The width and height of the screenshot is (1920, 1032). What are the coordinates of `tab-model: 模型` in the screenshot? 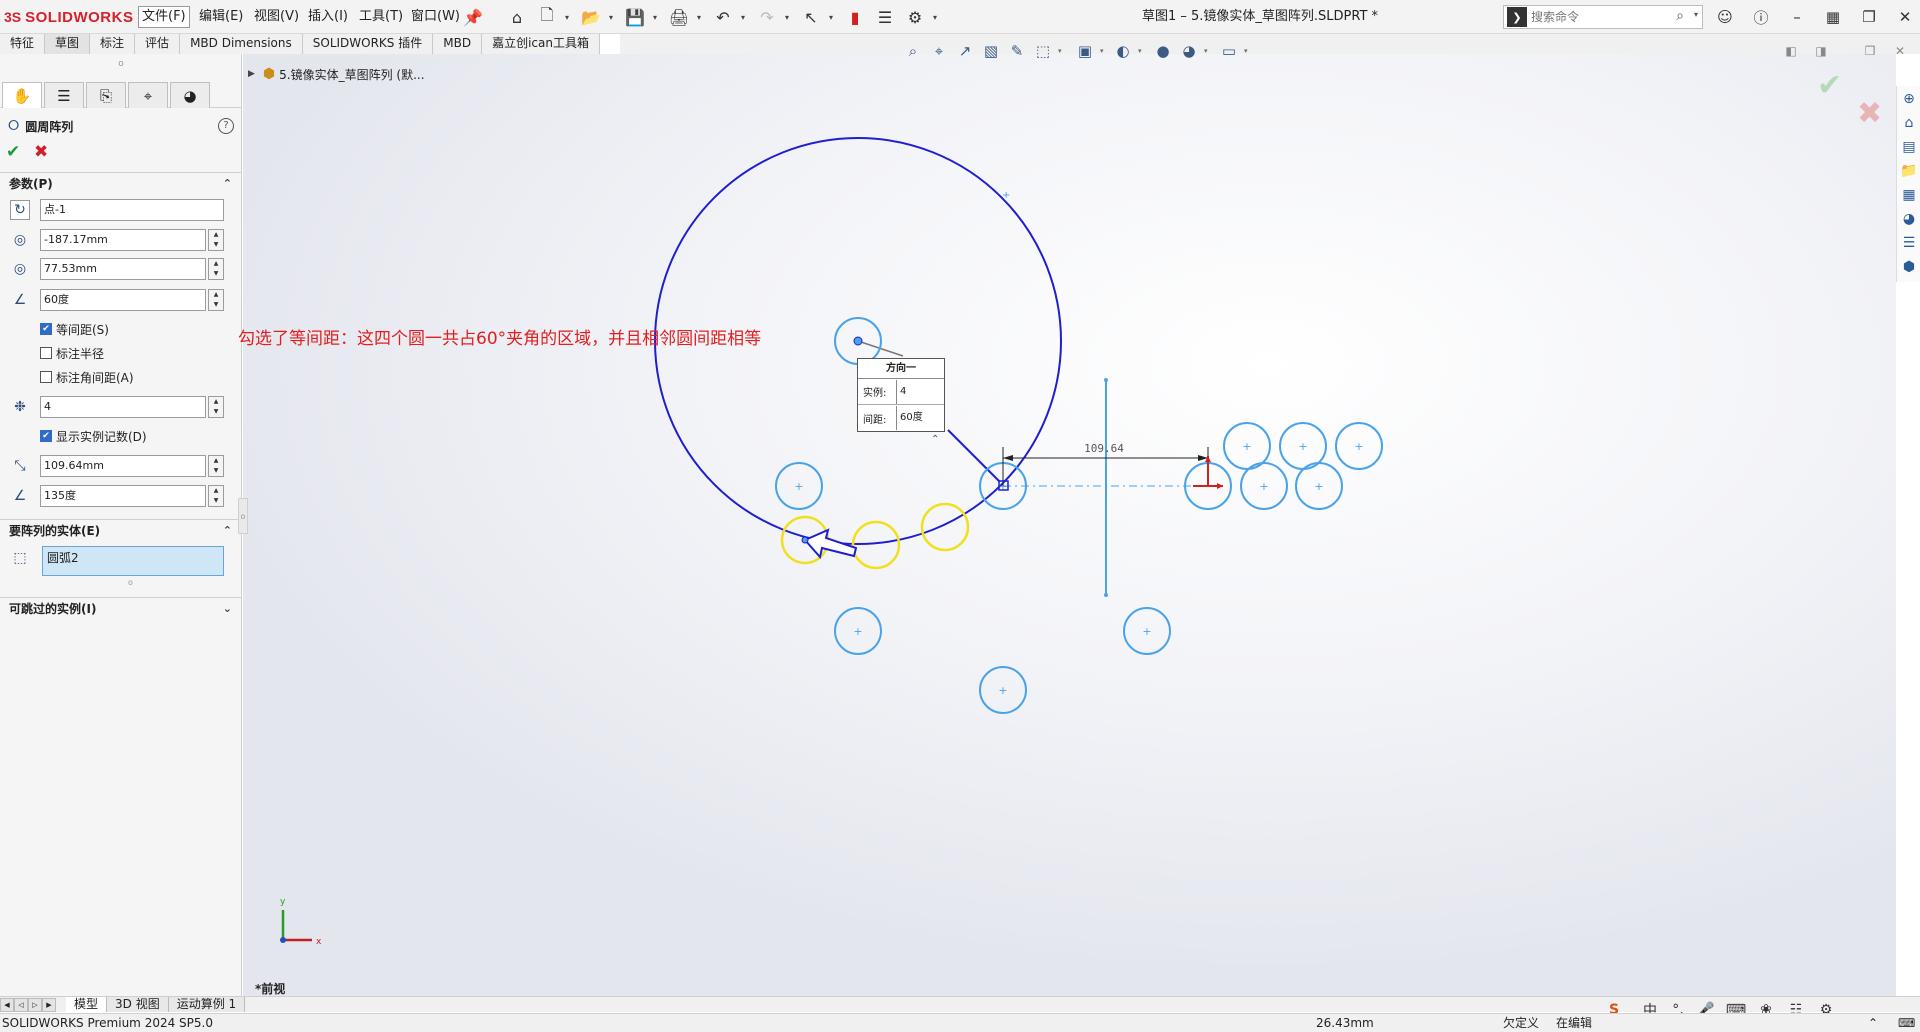 It's located at (87, 1004).